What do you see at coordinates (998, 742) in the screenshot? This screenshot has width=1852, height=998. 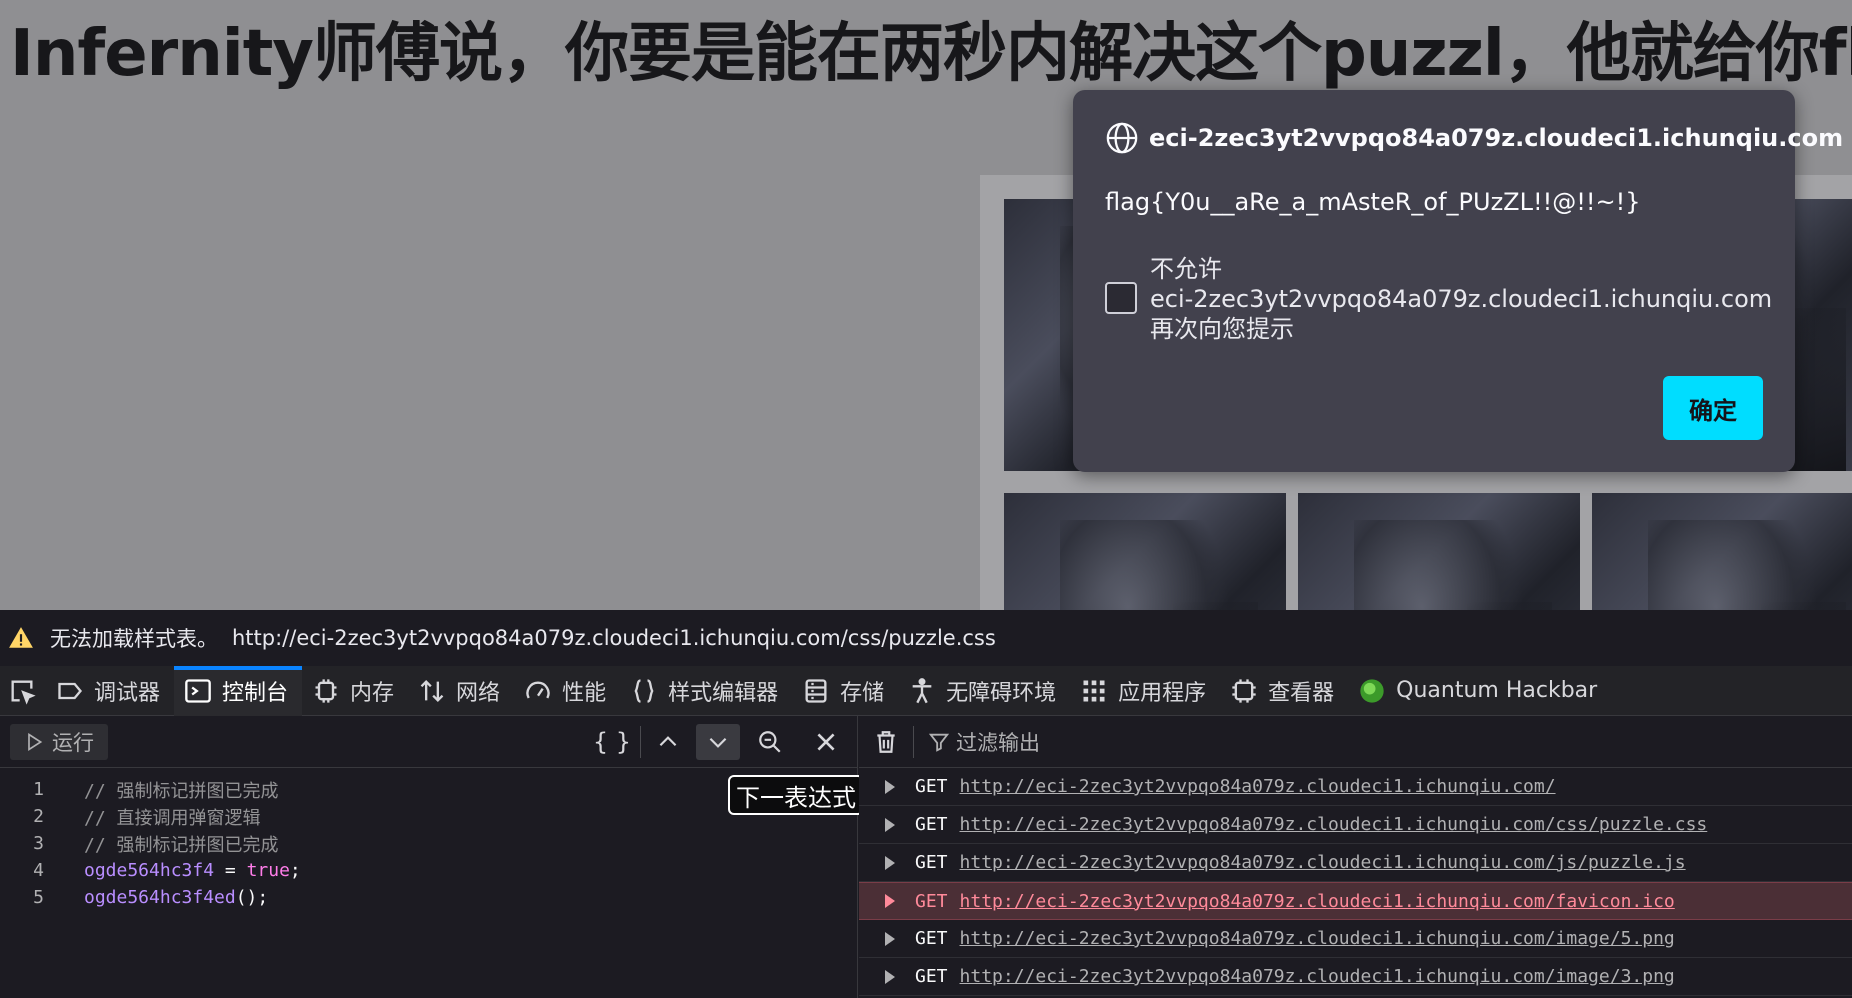 I see `filter-output-input: 过滤输出` at bounding box center [998, 742].